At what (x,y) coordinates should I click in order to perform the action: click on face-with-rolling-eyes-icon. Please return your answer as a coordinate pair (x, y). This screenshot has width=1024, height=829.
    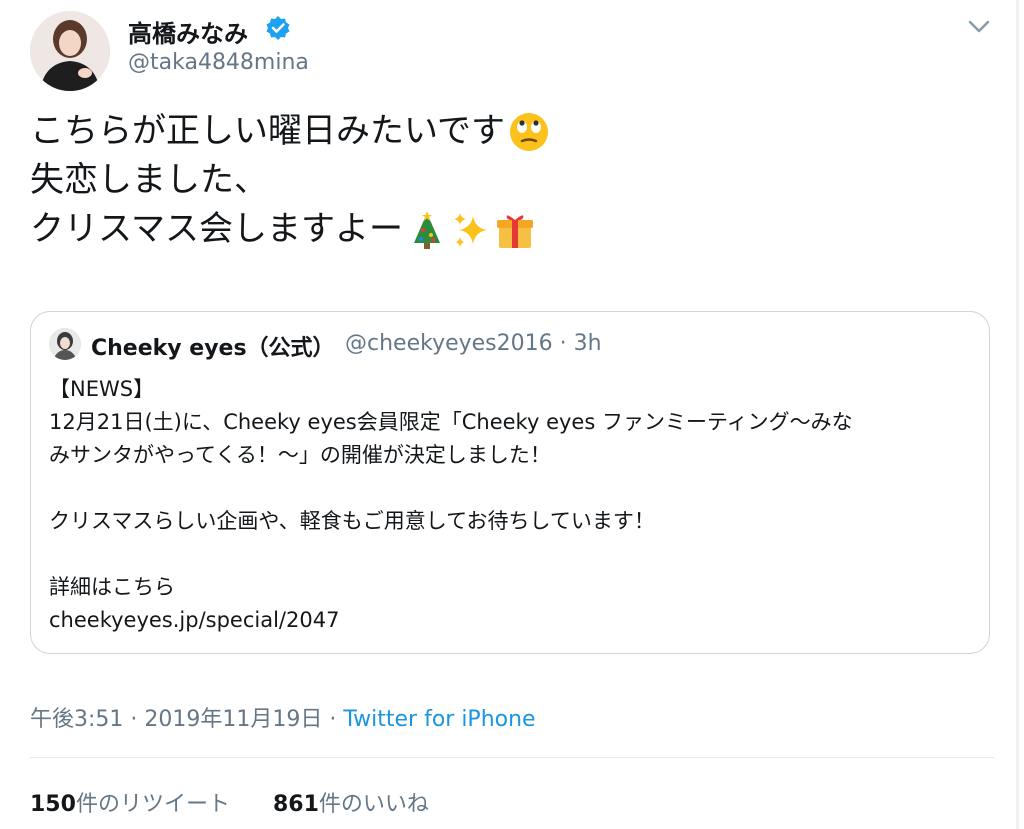
    Looking at the image, I should click on (529, 132).